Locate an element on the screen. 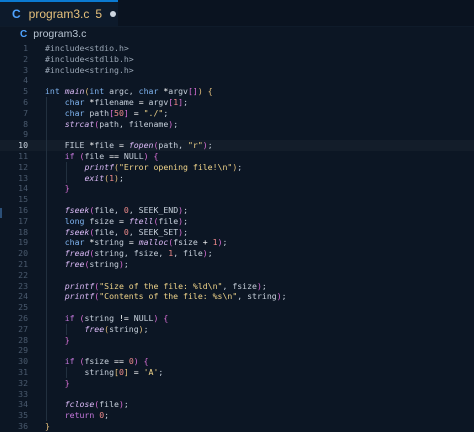  code-line: 20 fread(string, fsize, 1, file); is located at coordinates (237, 253).